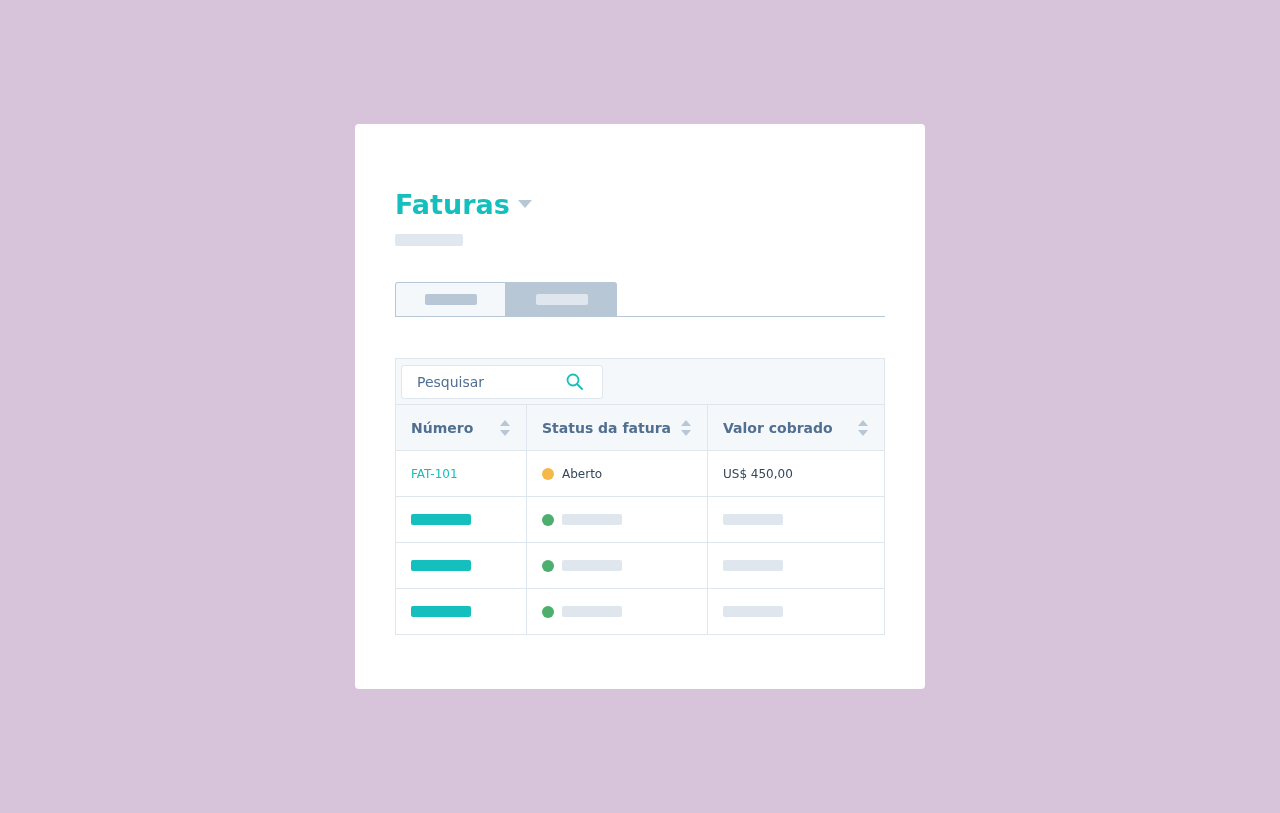 The height and width of the screenshot is (813, 1280). What do you see at coordinates (758, 473) in the screenshot?
I see `amount-text: US$ 450,00` at bounding box center [758, 473].